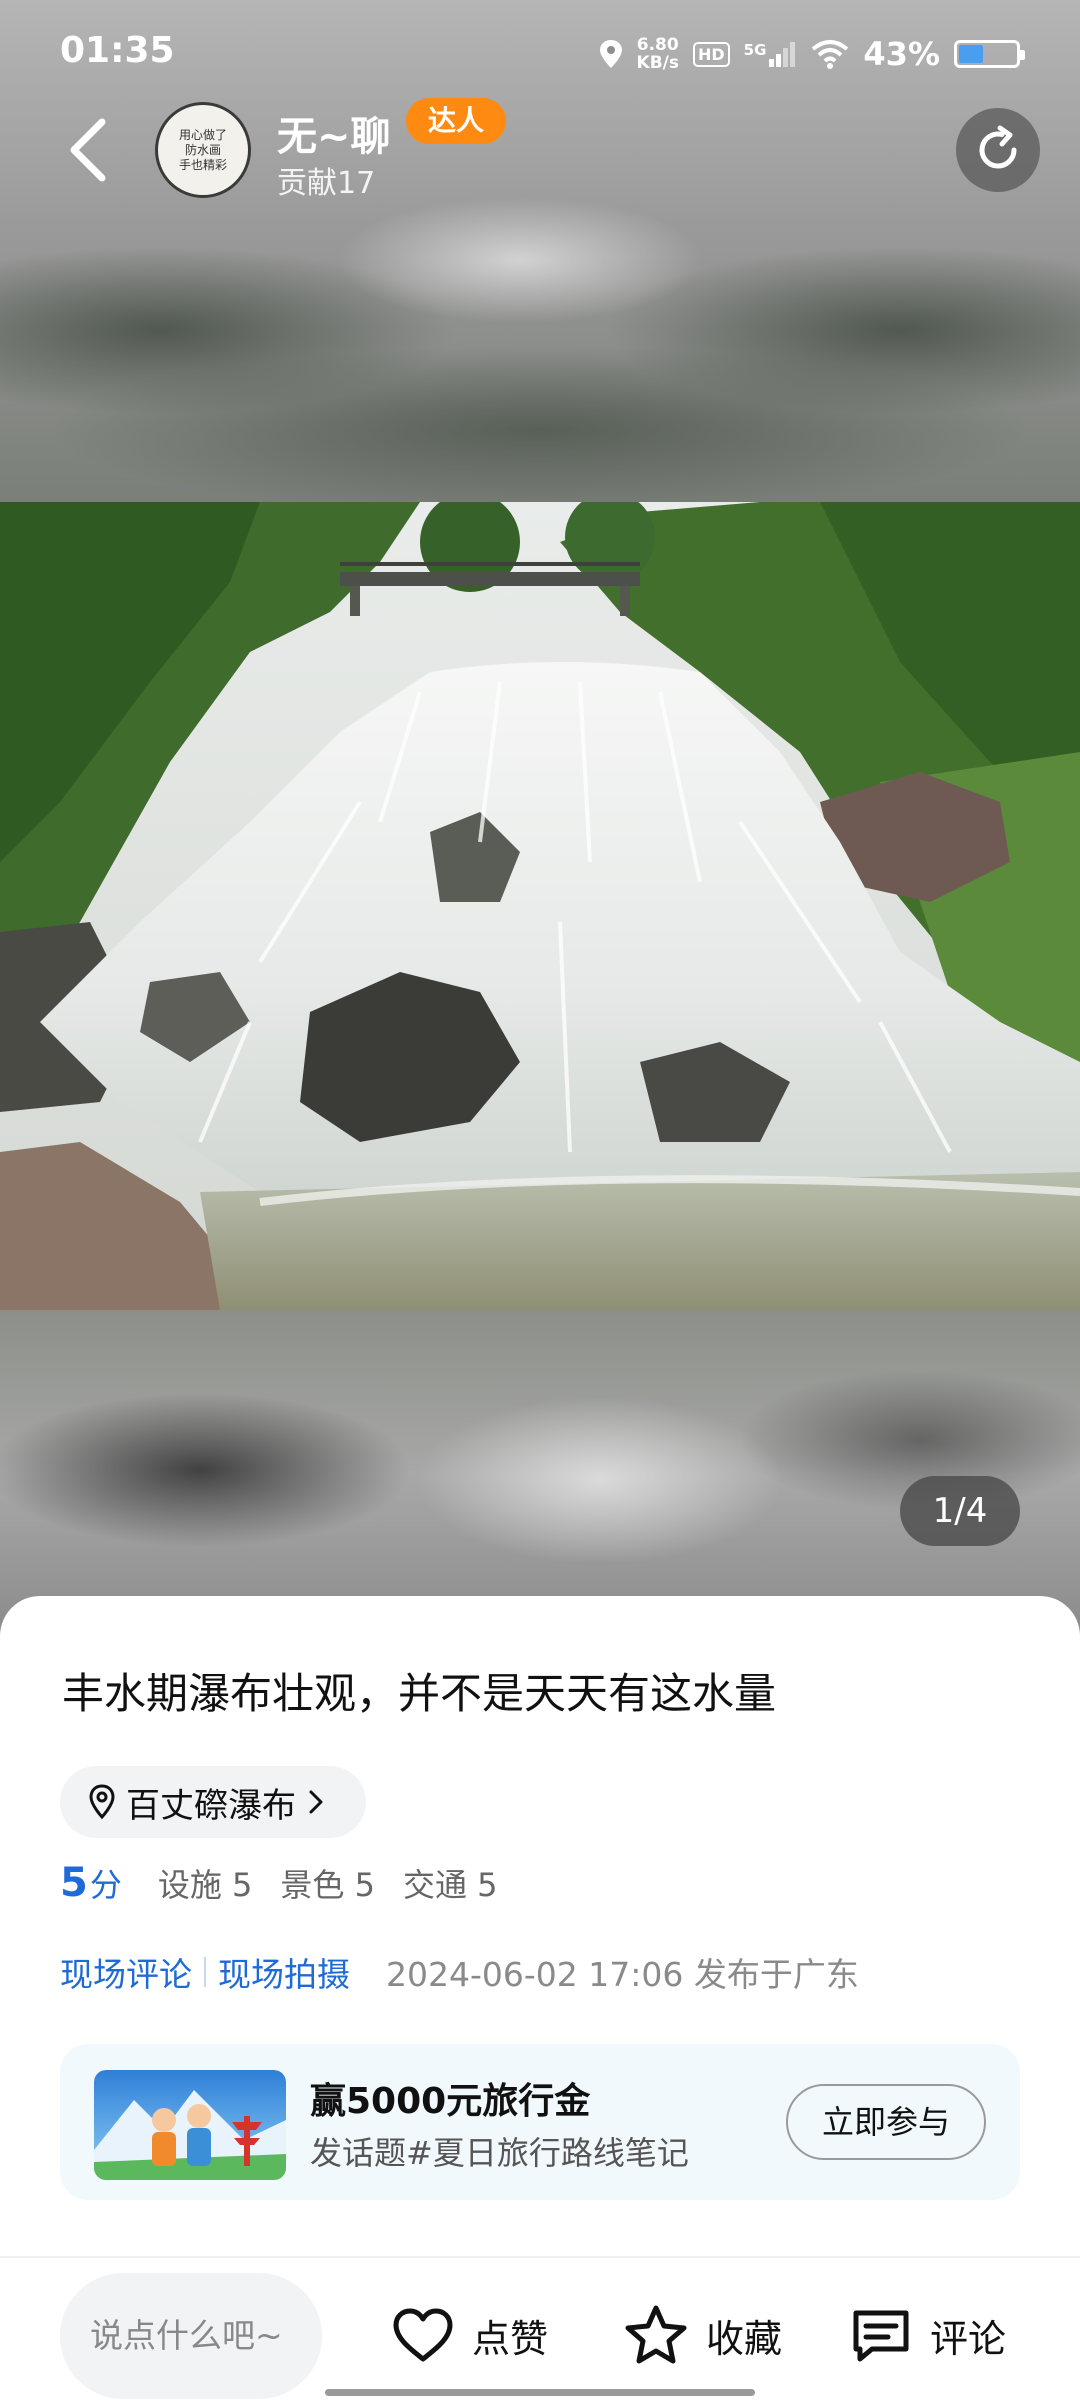 The image size is (1080, 2400). I want to click on network-speed: 6.80 KB/s, so click(658, 54).